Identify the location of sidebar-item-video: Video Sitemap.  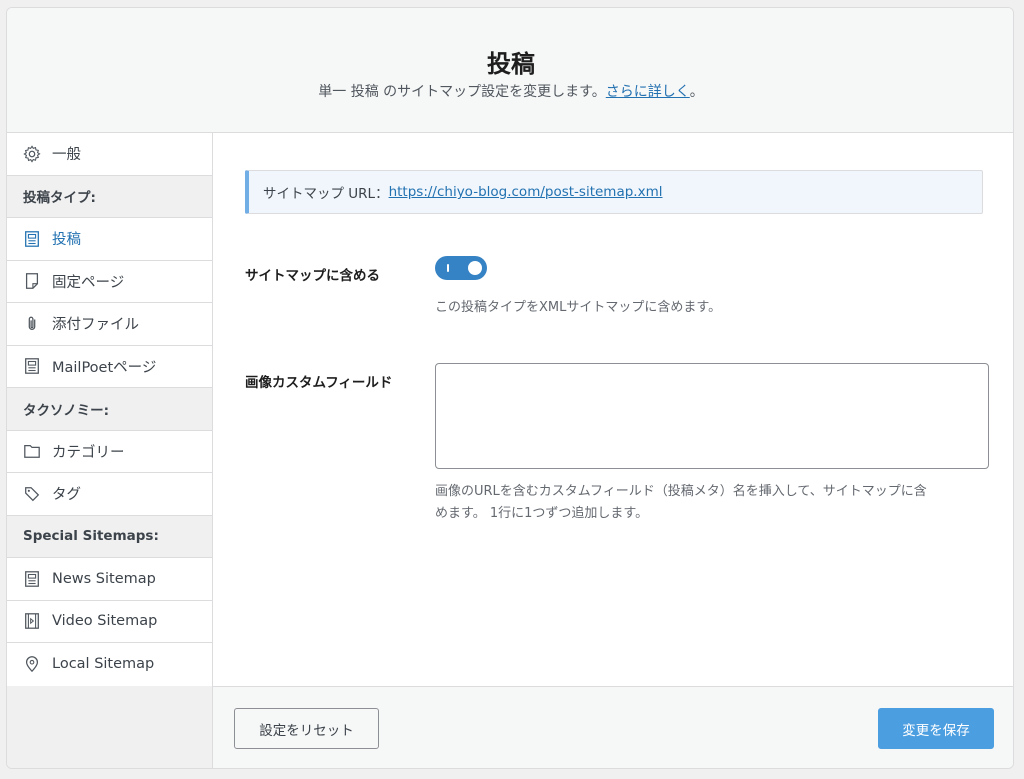
(109, 621).